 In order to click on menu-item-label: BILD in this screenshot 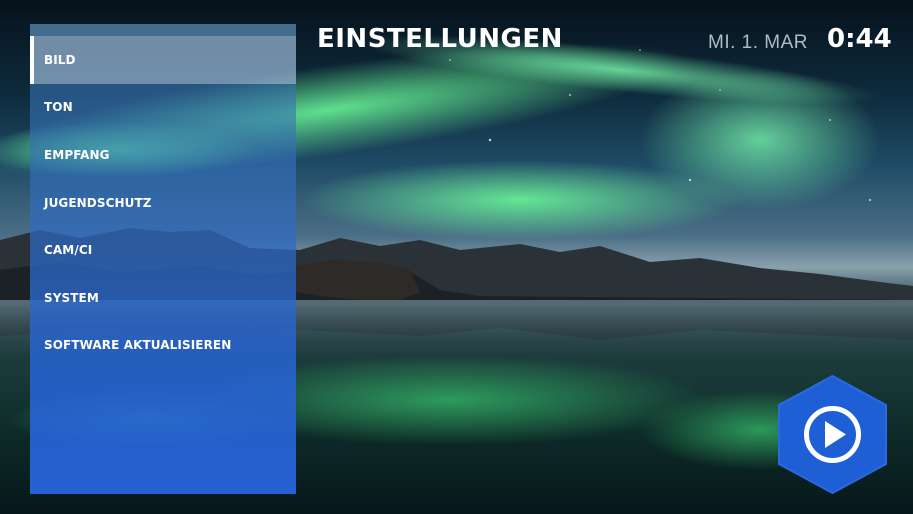, I will do `click(60, 59)`.